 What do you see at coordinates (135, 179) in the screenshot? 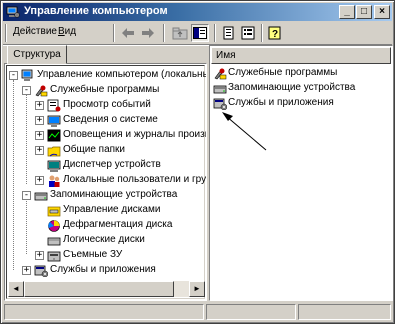
I see `tree-item-label: Локальные пользователи и группы` at bounding box center [135, 179].